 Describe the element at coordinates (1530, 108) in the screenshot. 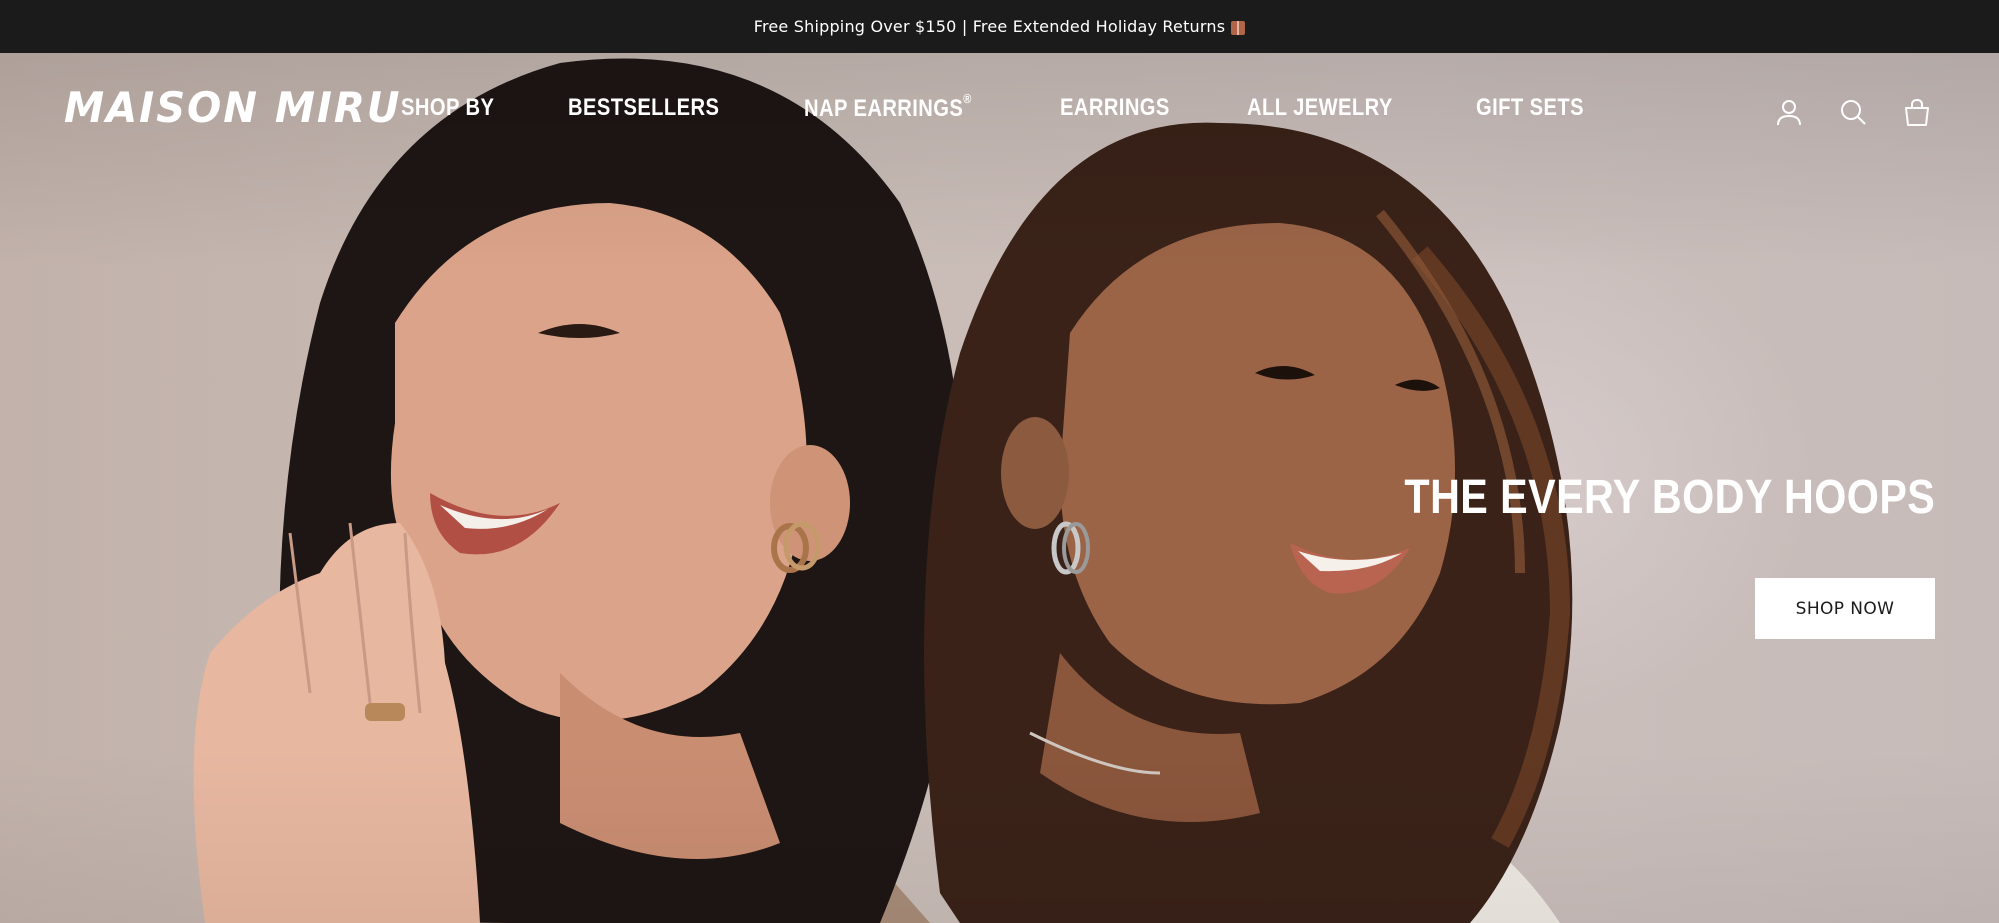

I see `nav-item-gift-sets: GIFT SETS` at that location.